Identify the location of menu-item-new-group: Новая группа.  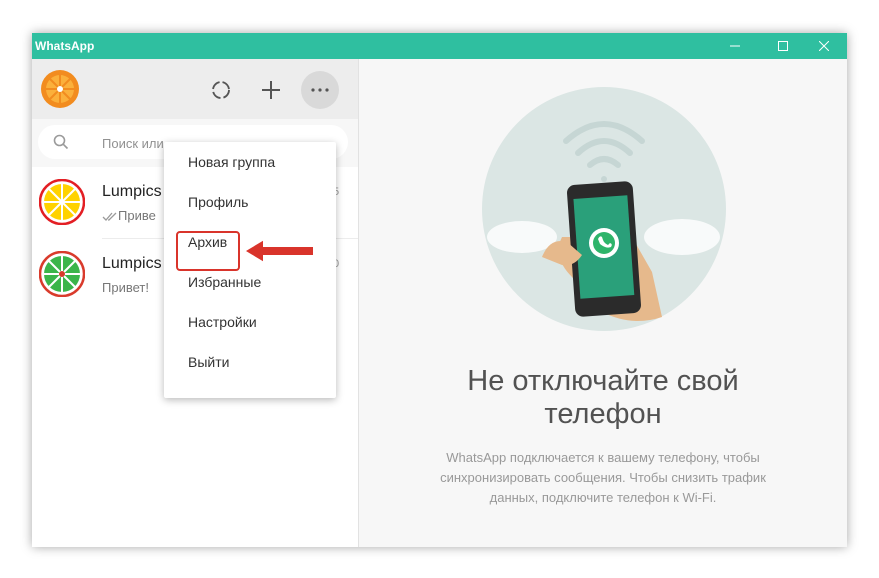
(250, 162).